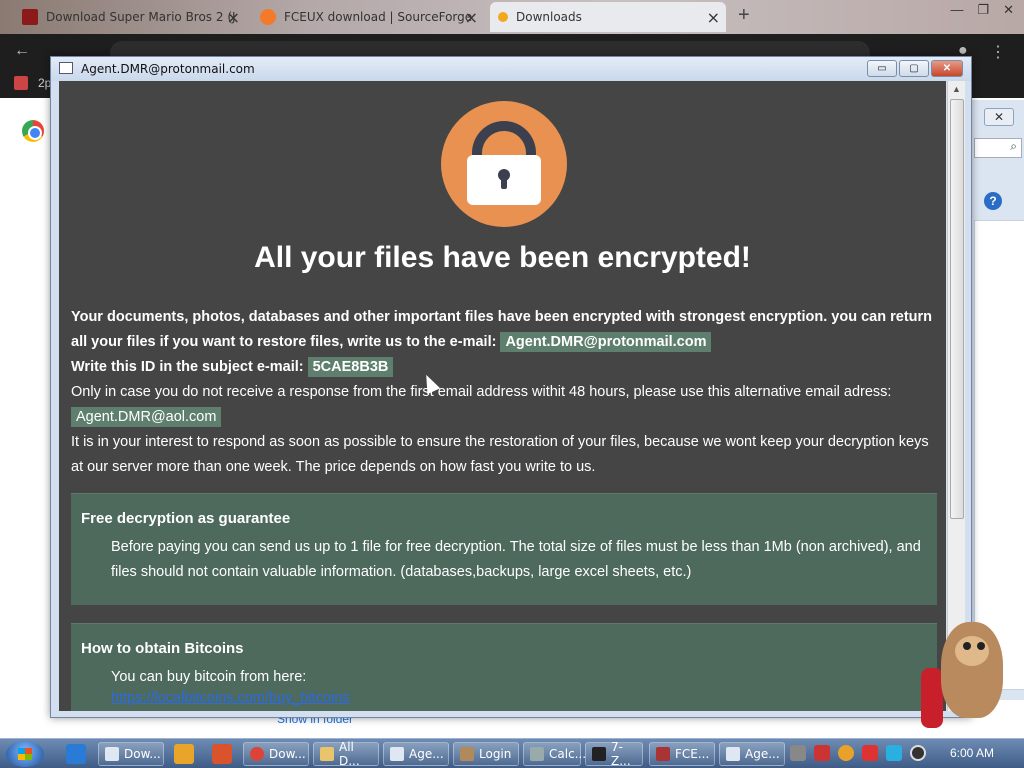 The image size is (1024, 768). What do you see at coordinates (511, 69) in the screenshot?
I see `window-titlebar: Agent.DMR@protonmail.com ▭ ▢ ✕` at bounding box center [511, 69].